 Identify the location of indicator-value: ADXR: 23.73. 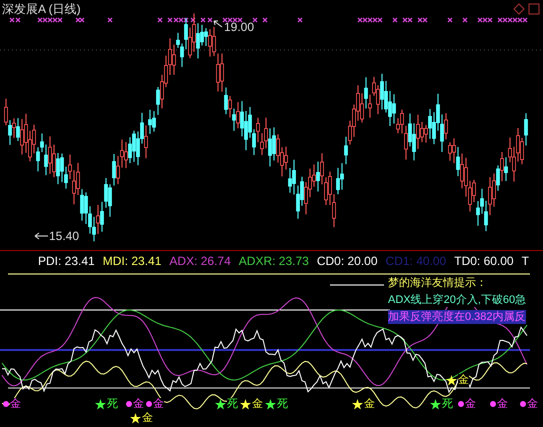
(273, 261).